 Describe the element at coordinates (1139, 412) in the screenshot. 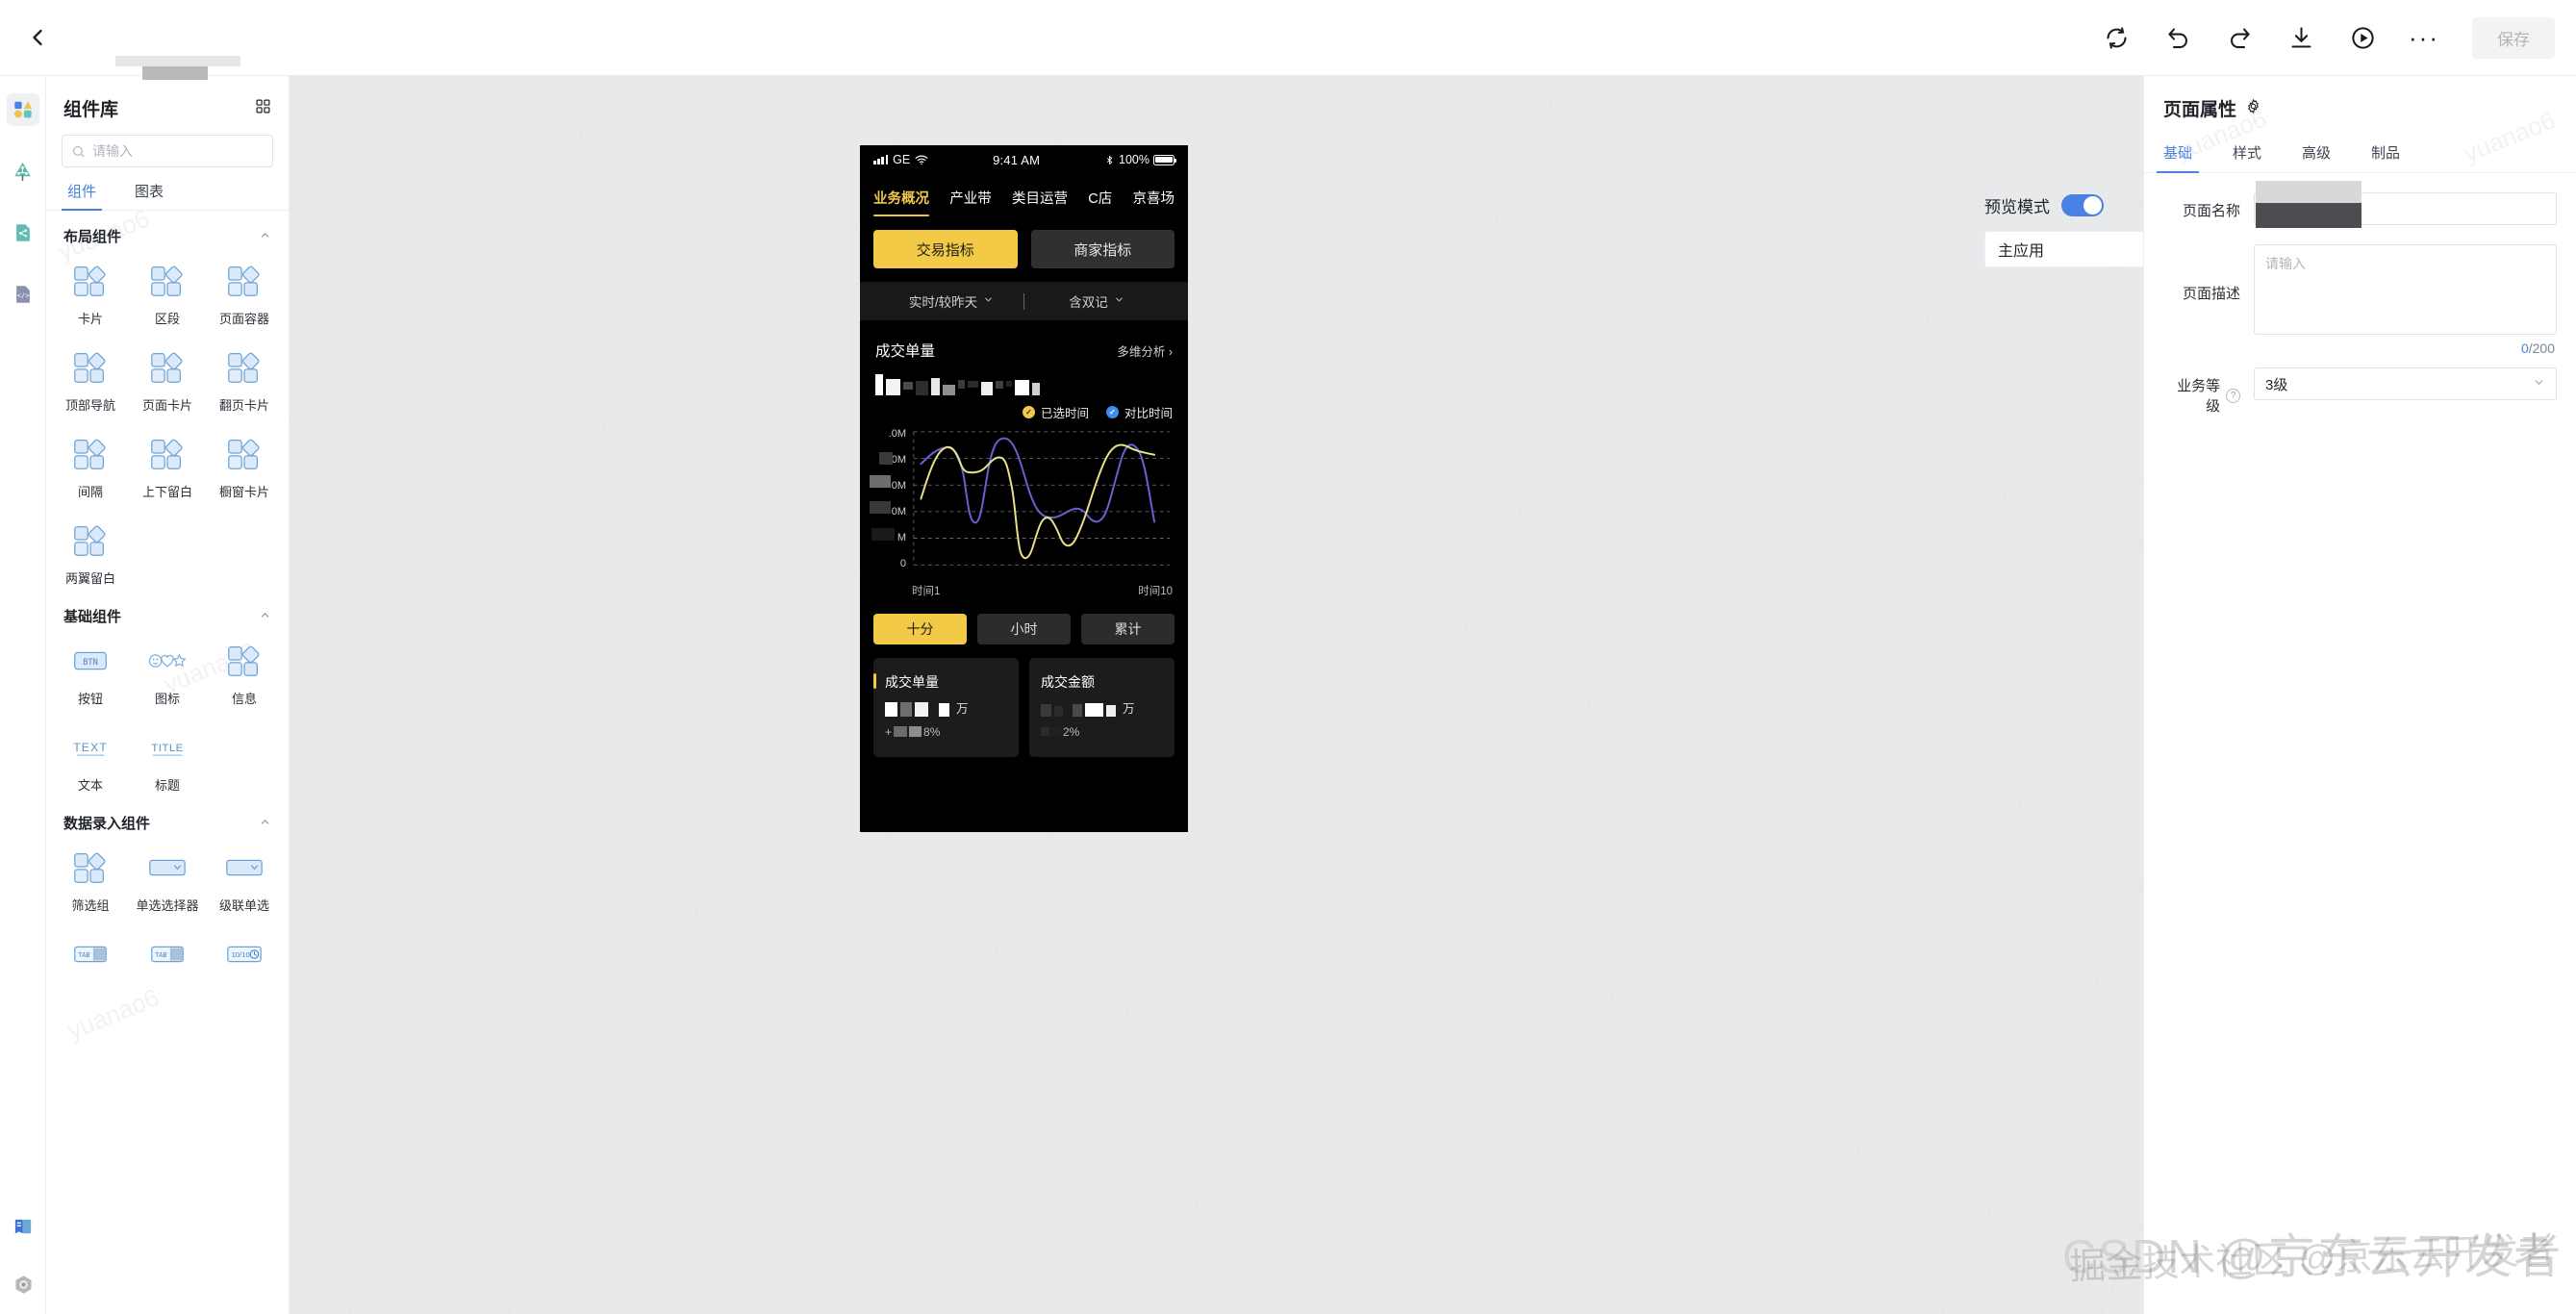

I see `legend-compare-time: ✓ 对比时间` at that location.